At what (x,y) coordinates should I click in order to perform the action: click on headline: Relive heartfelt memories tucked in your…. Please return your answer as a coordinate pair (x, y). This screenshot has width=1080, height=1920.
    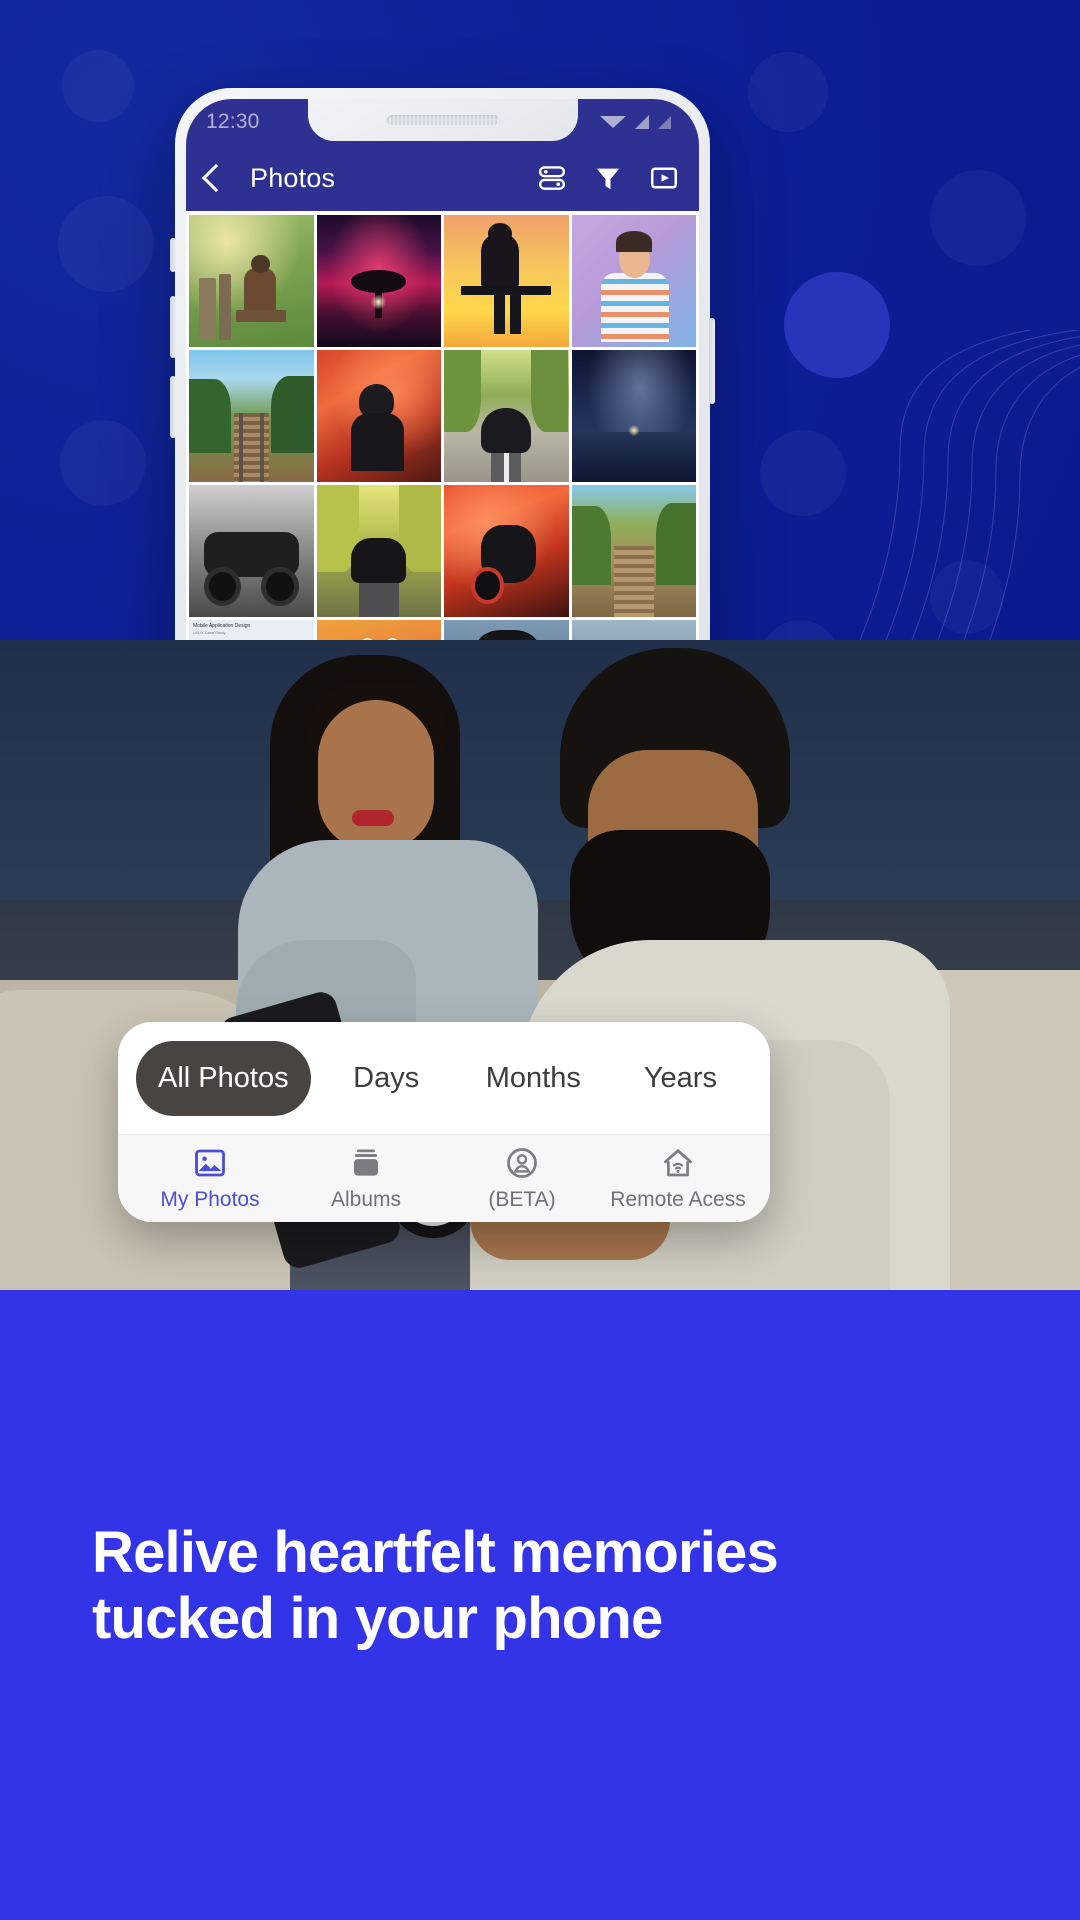
    Looking at the image, I should click on (435, 1586).